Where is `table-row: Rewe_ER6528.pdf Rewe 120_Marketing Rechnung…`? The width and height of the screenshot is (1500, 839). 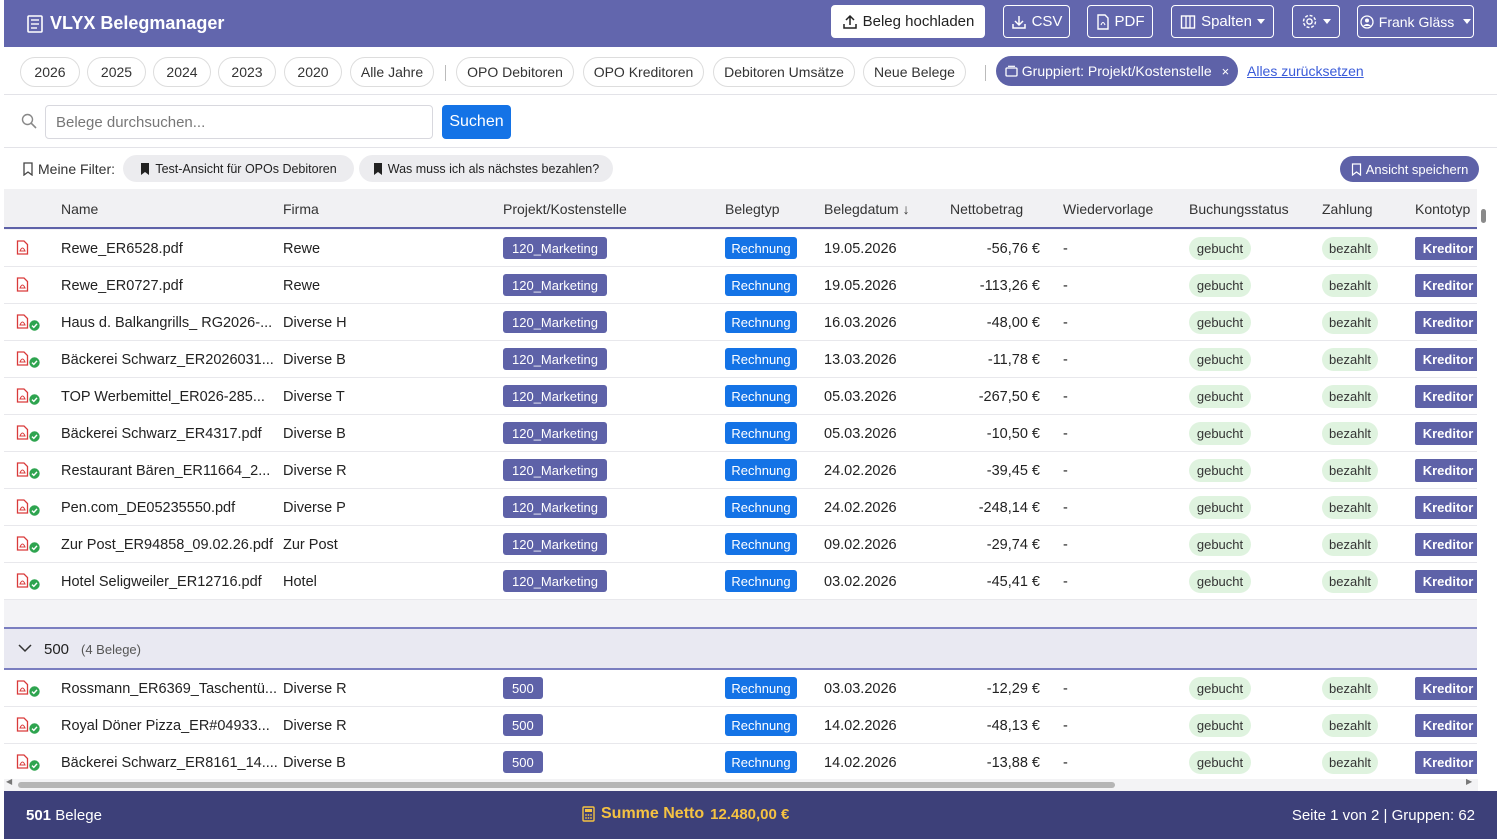
table-row: Rewe_ER6528.pdf Rewe 120_Marketing Rechnung… is located at coordinates (740, 248).